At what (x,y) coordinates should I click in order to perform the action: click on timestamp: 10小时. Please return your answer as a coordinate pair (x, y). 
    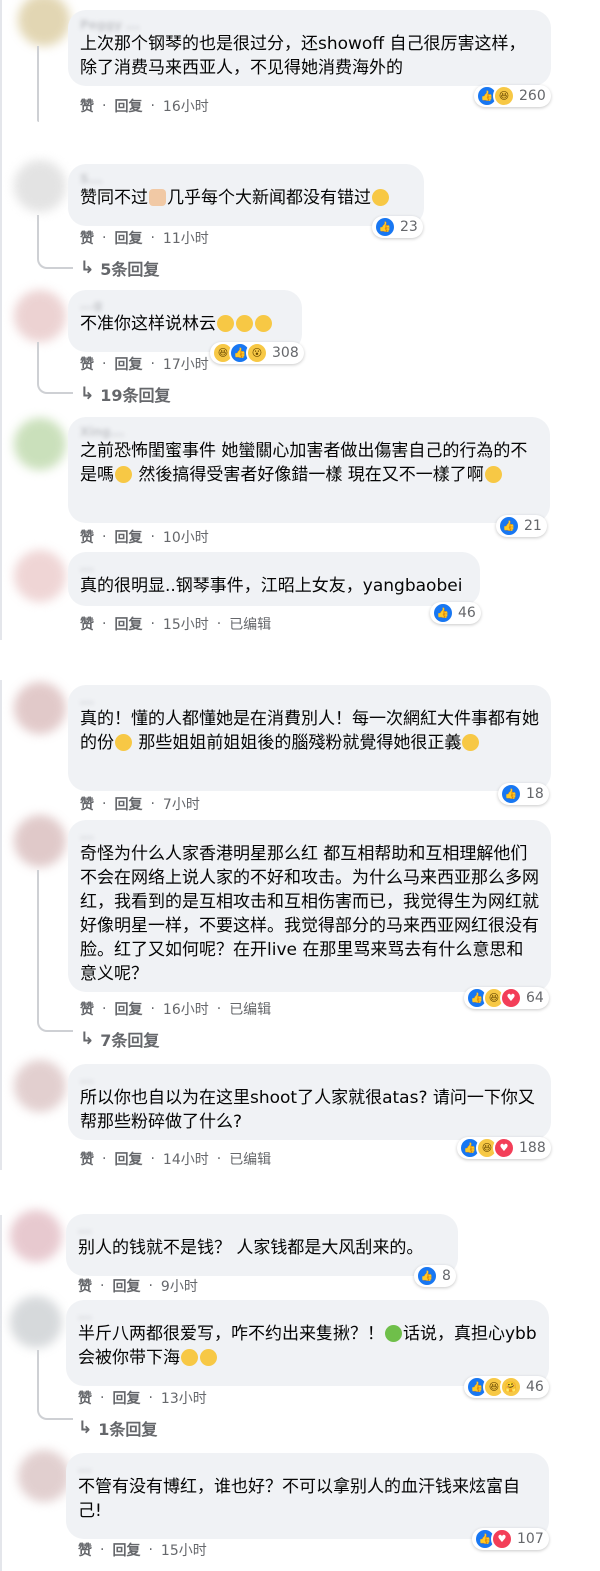
    Looking at the image, I should click on (186, 537).